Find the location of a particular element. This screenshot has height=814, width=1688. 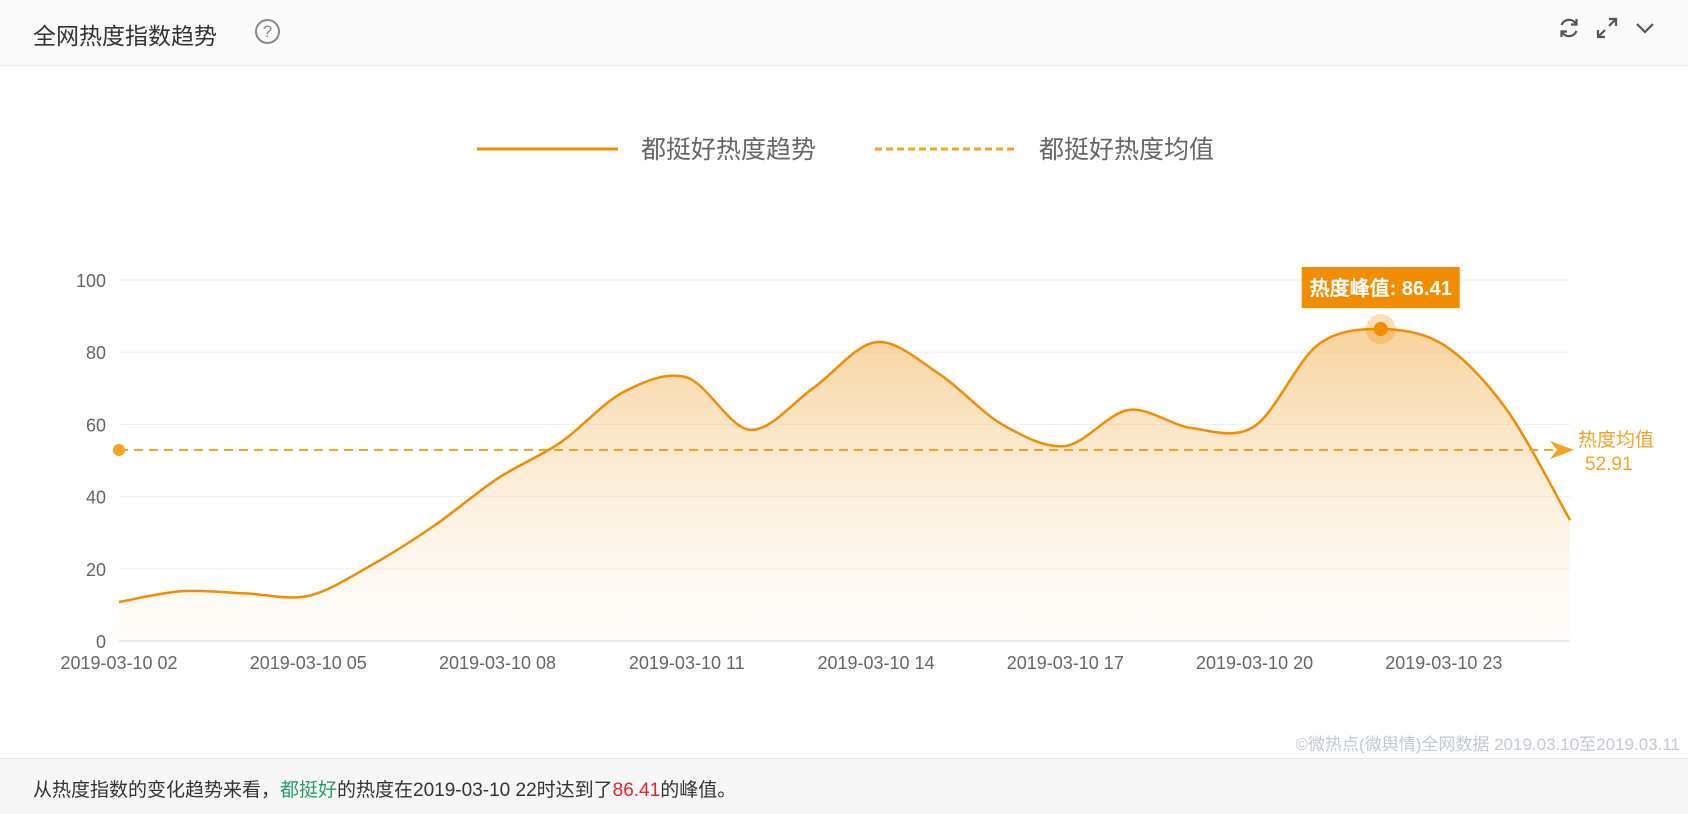

x-tick-label: 2019-03-10 02 is located at coordinates (118, 663).